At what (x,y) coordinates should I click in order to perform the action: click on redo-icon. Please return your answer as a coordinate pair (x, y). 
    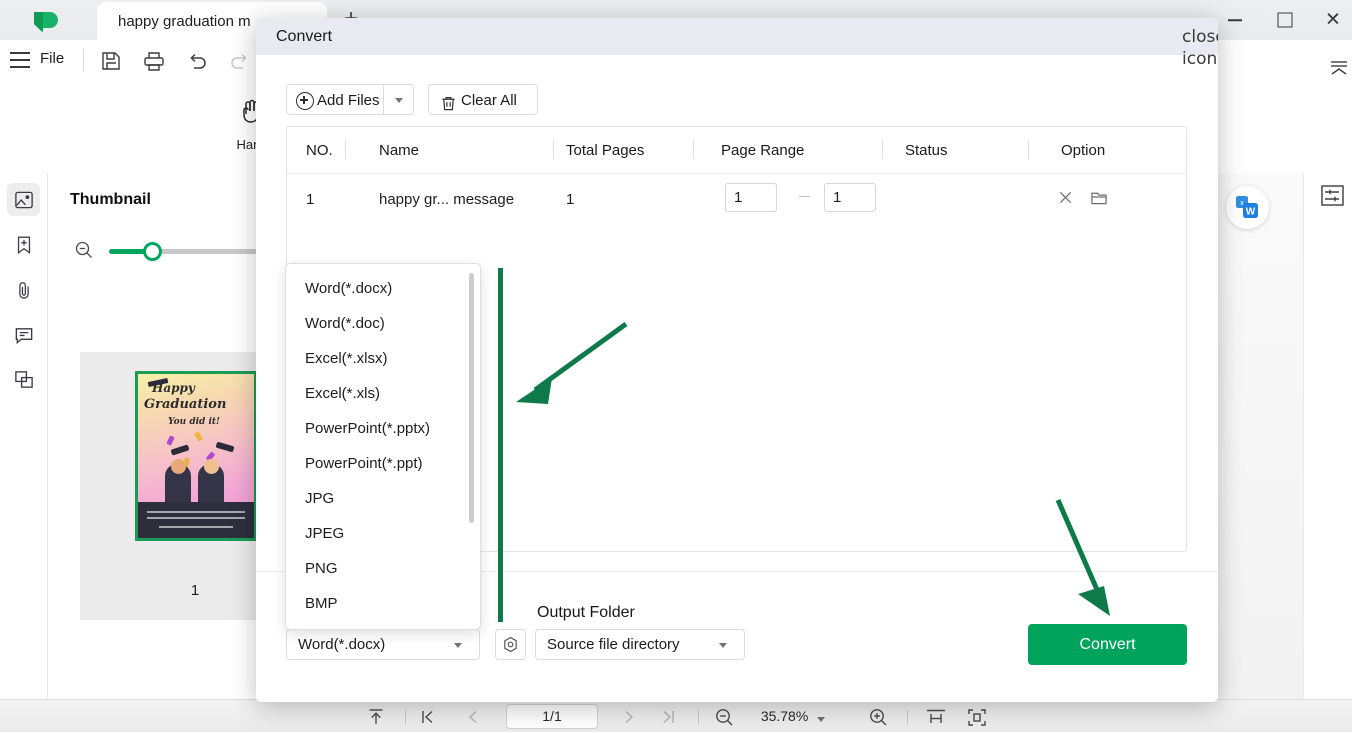
    Looking at the image, I should click on (241, 61).